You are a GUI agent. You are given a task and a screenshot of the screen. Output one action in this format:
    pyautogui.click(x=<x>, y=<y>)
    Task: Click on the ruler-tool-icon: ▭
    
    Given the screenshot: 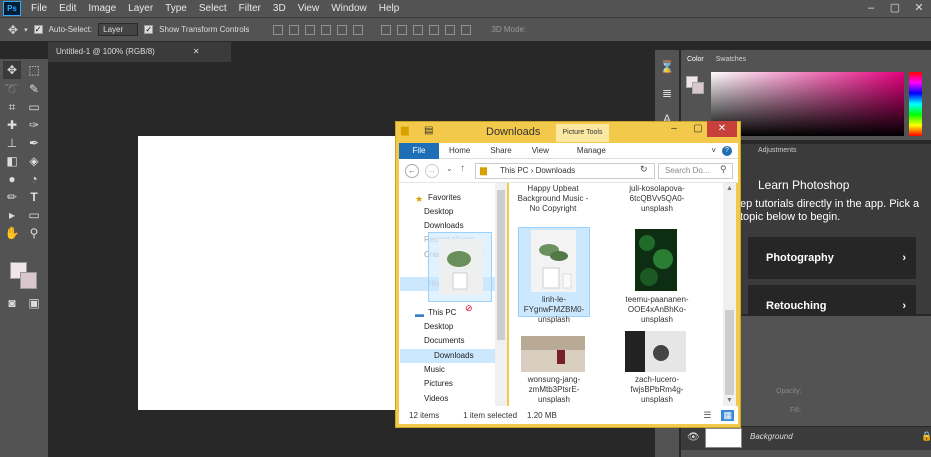 What is the action you would take?
    pyautogui.click(x=34, y=107)
    